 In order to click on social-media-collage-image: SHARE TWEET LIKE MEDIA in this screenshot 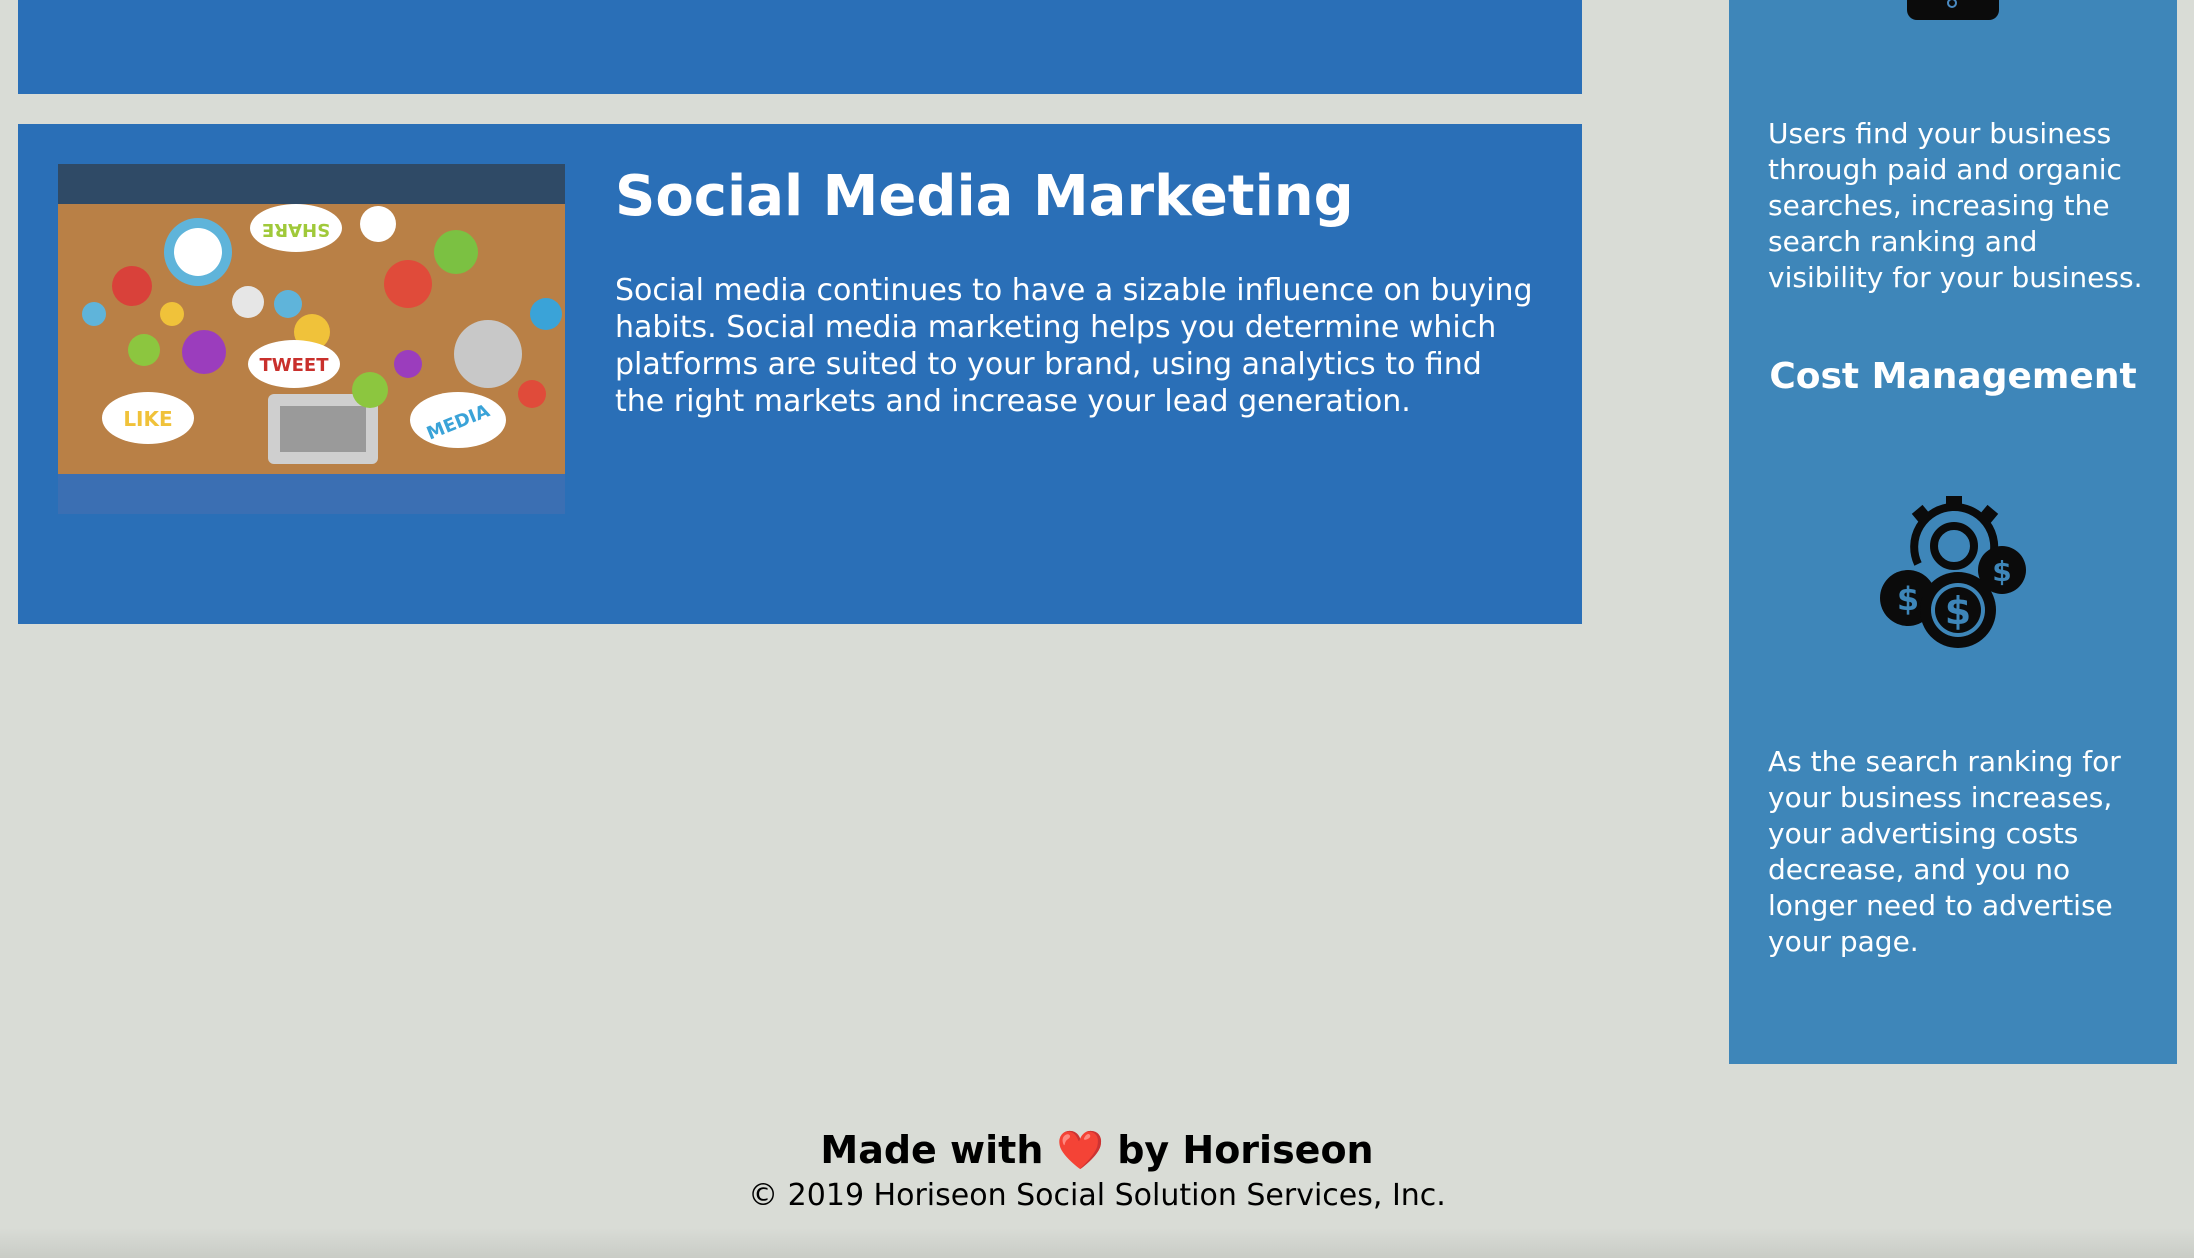, I will do `click(311, 339)`.